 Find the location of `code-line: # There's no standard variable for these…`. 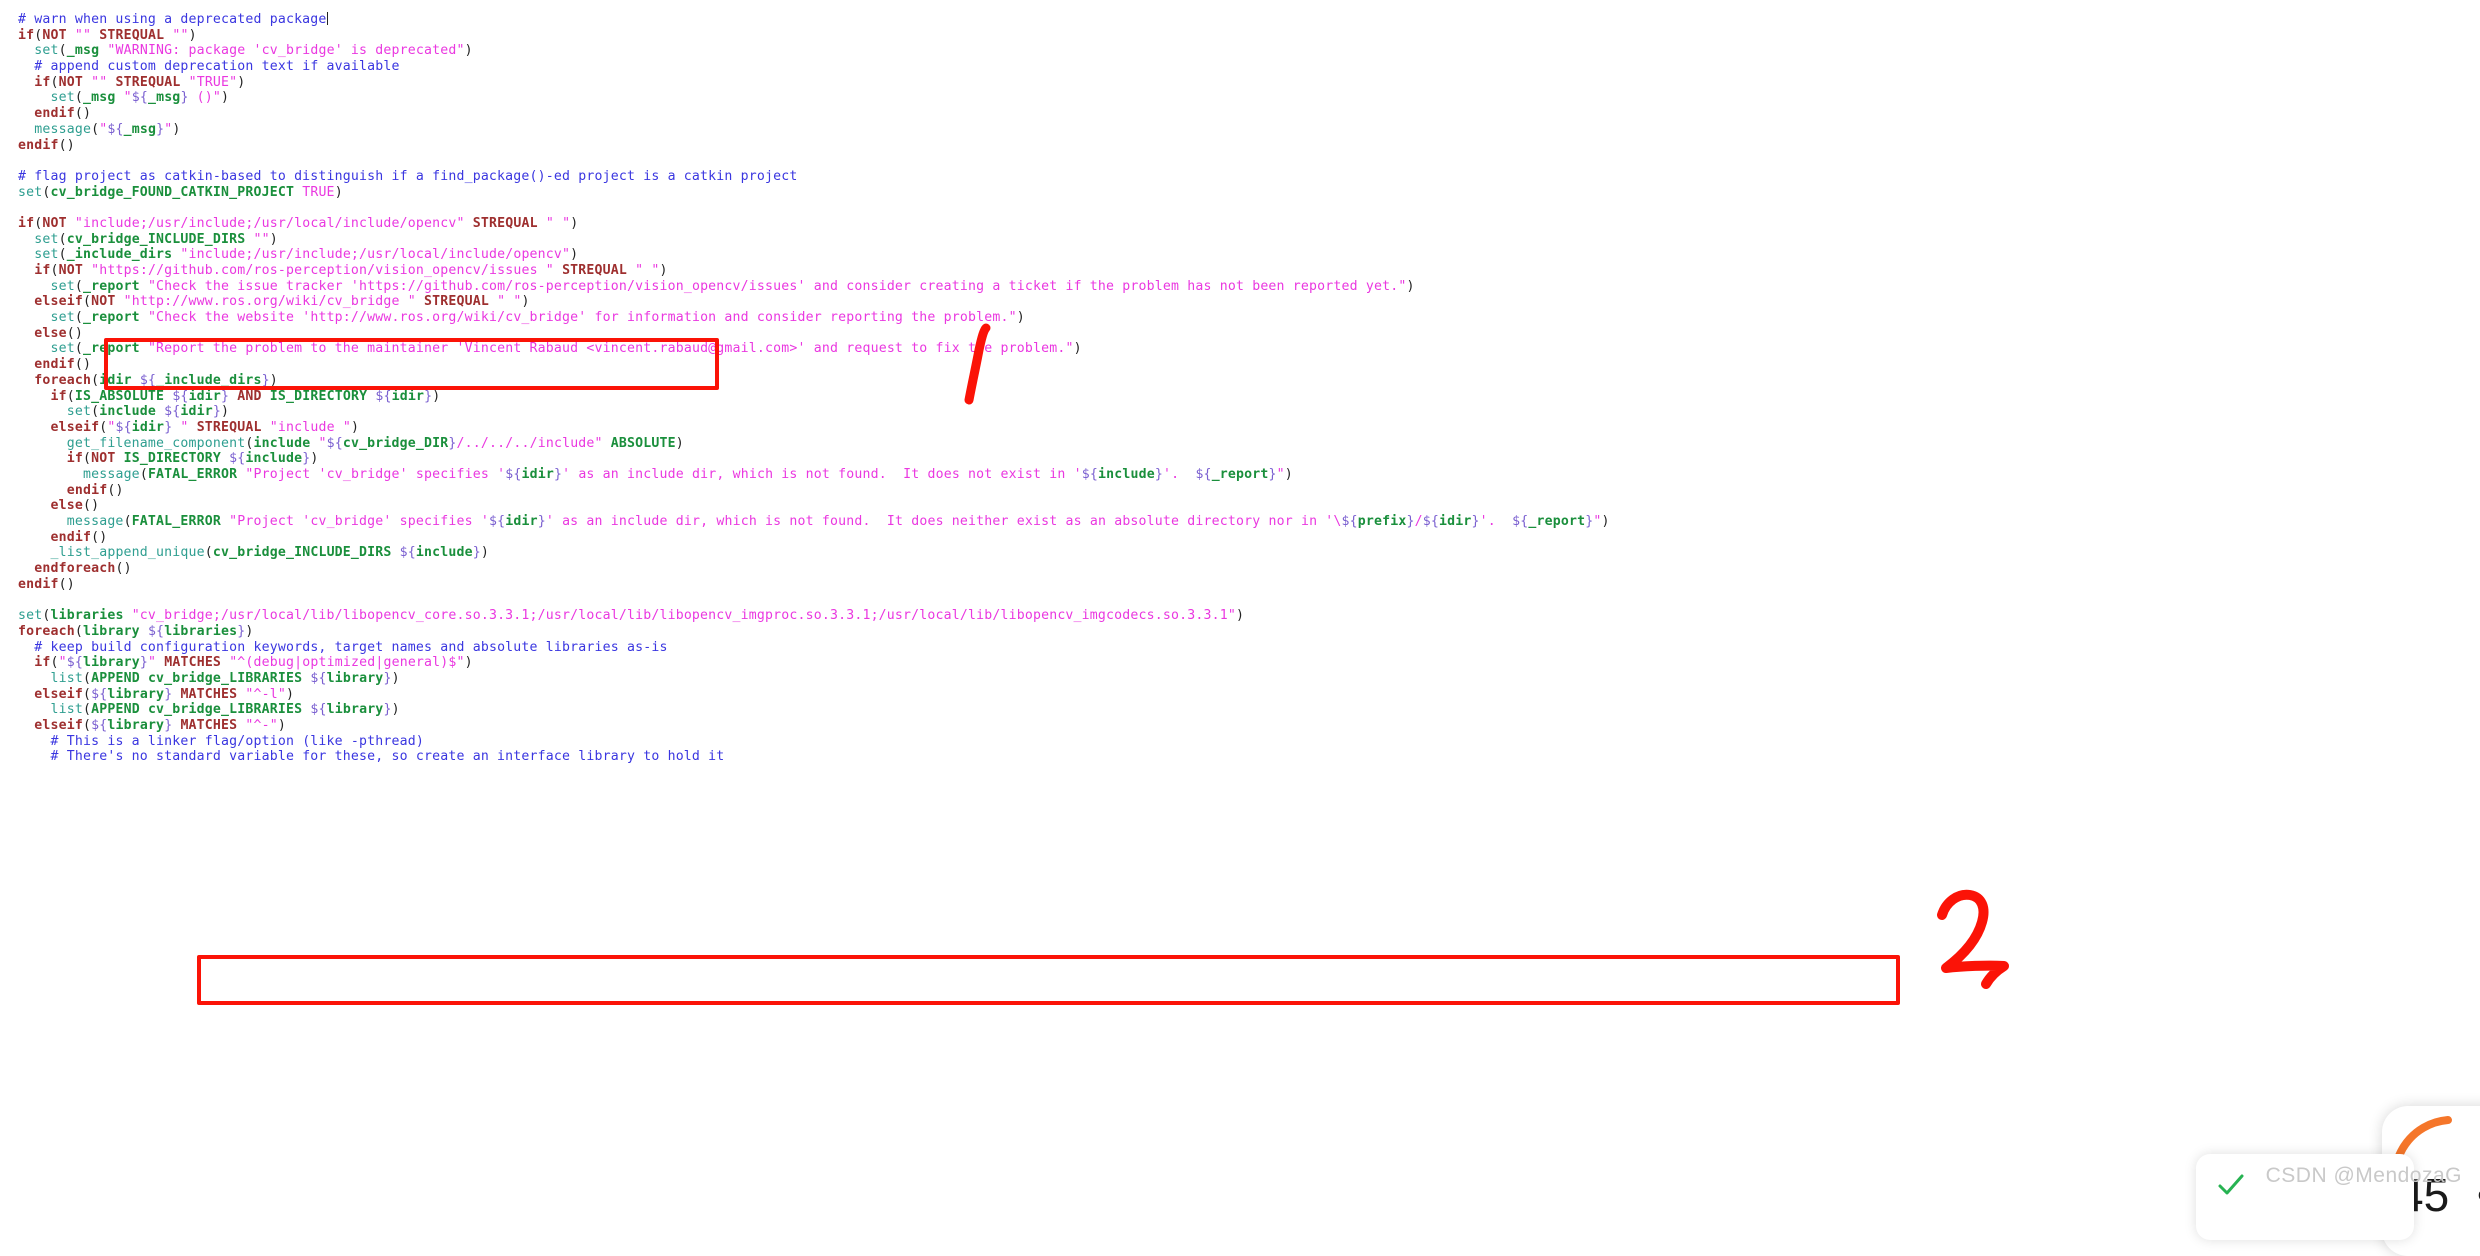

code-line: # There's no standard variable for these… is located at coordinates (387, 757).